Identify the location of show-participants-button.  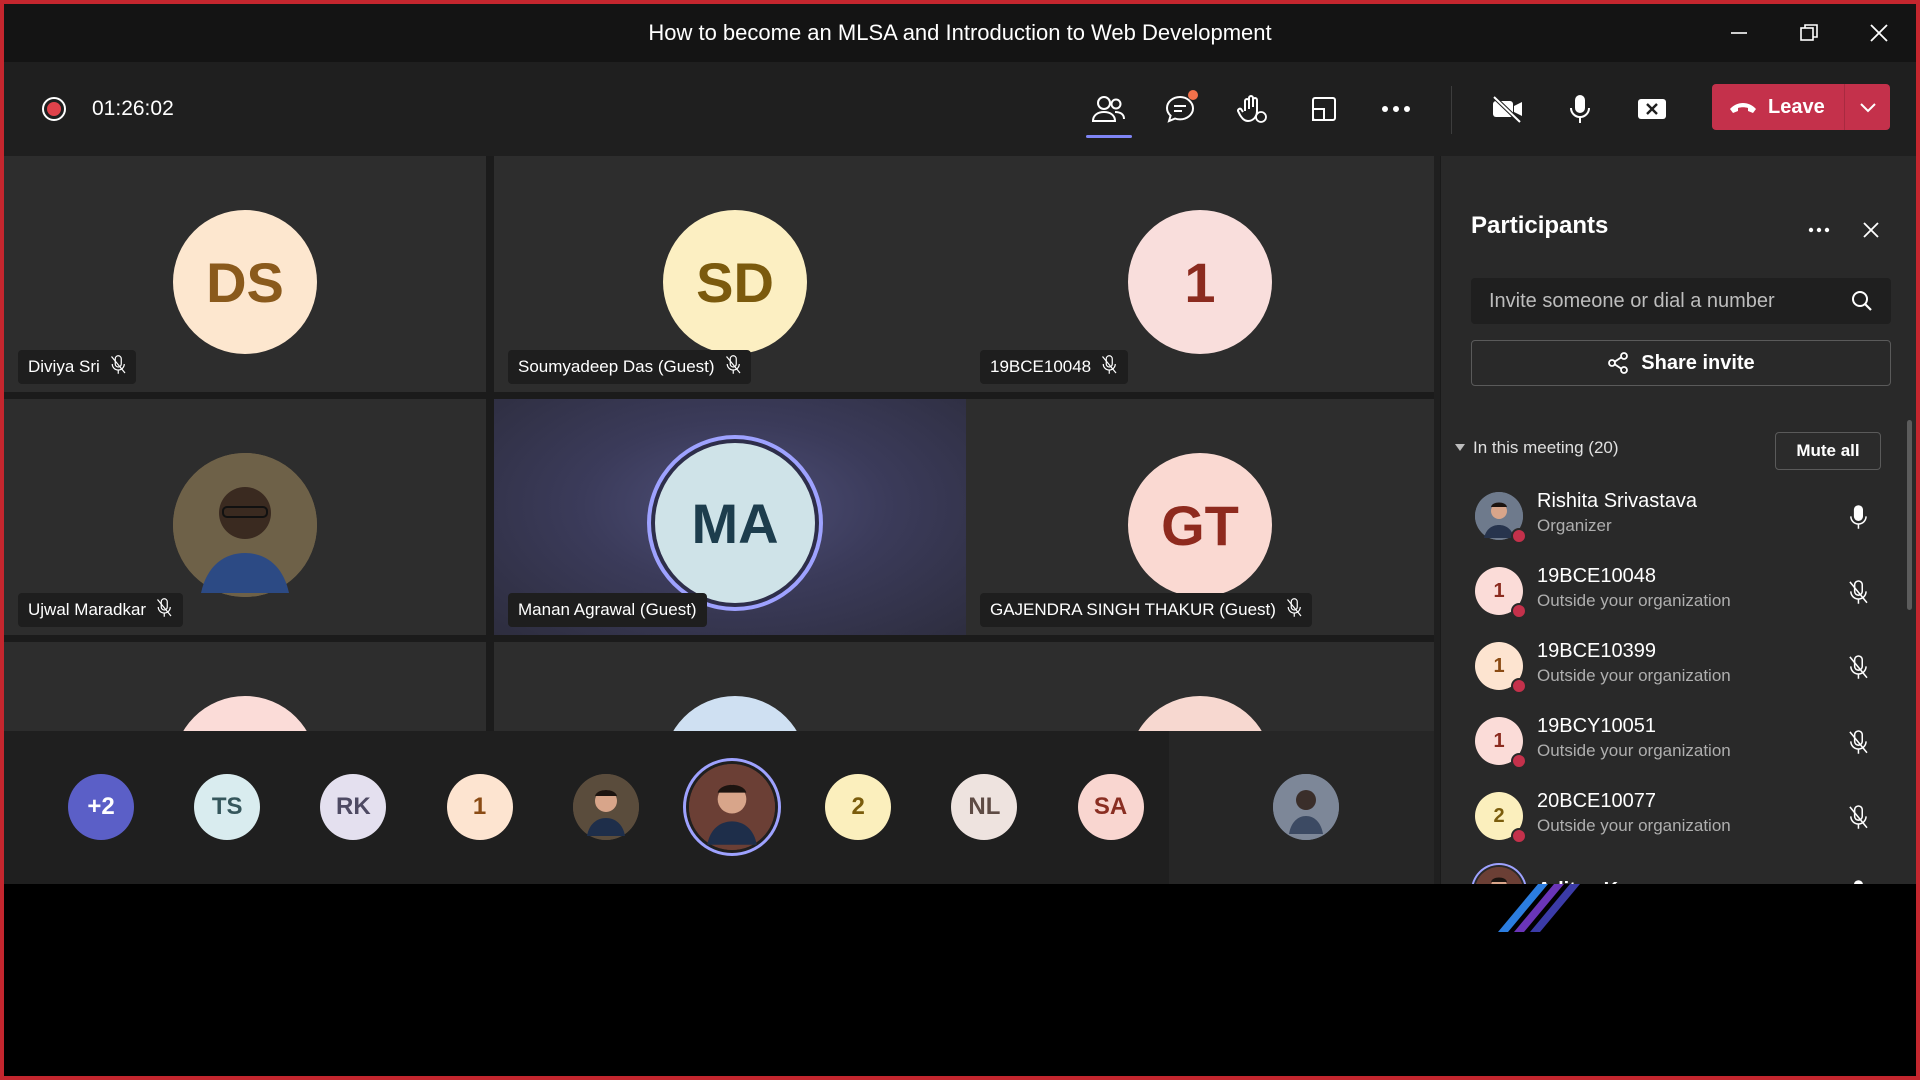
(1108, 111).